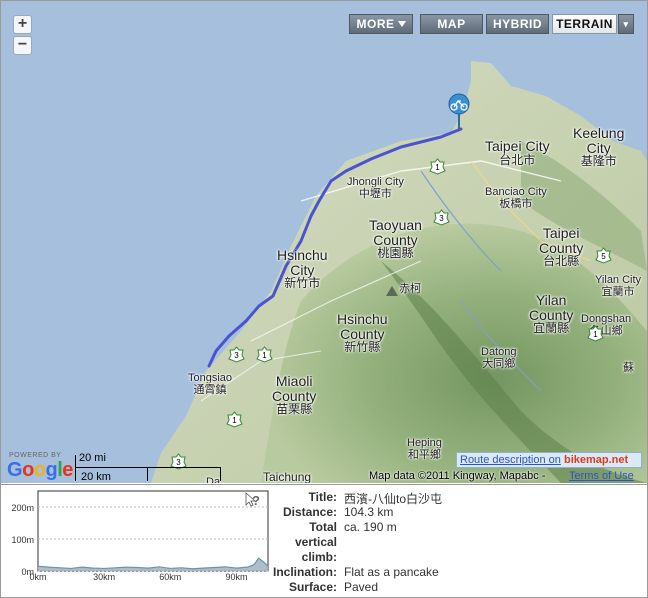  Describe the element at coordinates (287, 476) in the screenshot. I see `place-label: Taichung` at that location.